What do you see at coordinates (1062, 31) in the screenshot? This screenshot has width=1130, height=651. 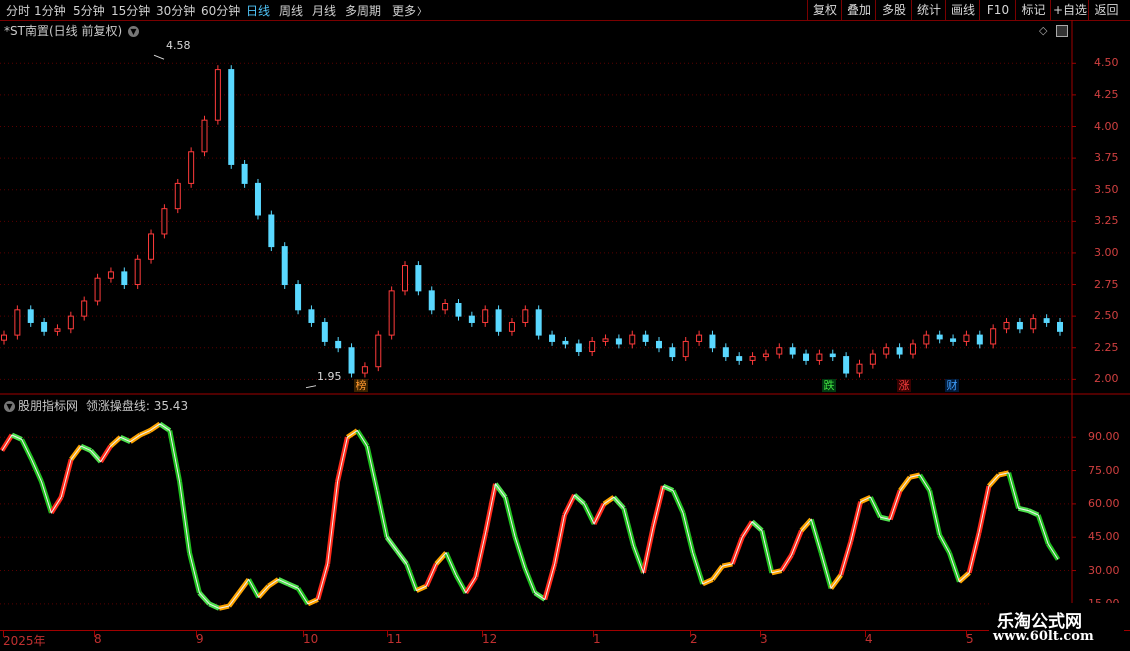 I see `panel-toggle-icon` at bounding box center [1062, 31].